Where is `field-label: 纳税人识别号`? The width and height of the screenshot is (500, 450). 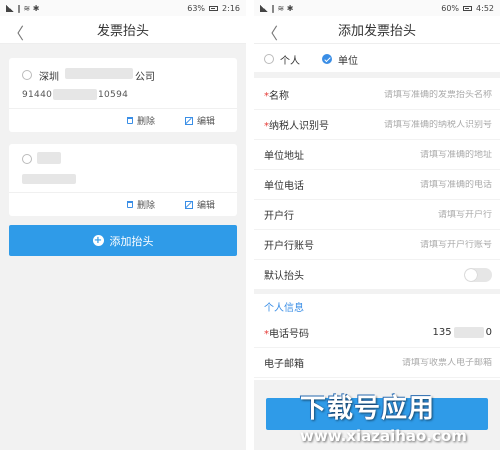 field-label: 纳税人识别号 is located at coordinates (299, 126).